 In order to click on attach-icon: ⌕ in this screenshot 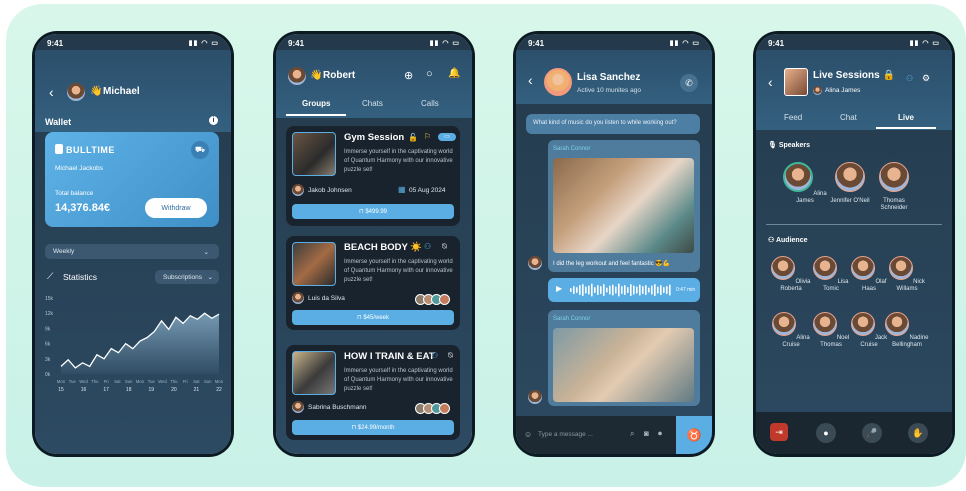, I will do `click(632, 434)`.